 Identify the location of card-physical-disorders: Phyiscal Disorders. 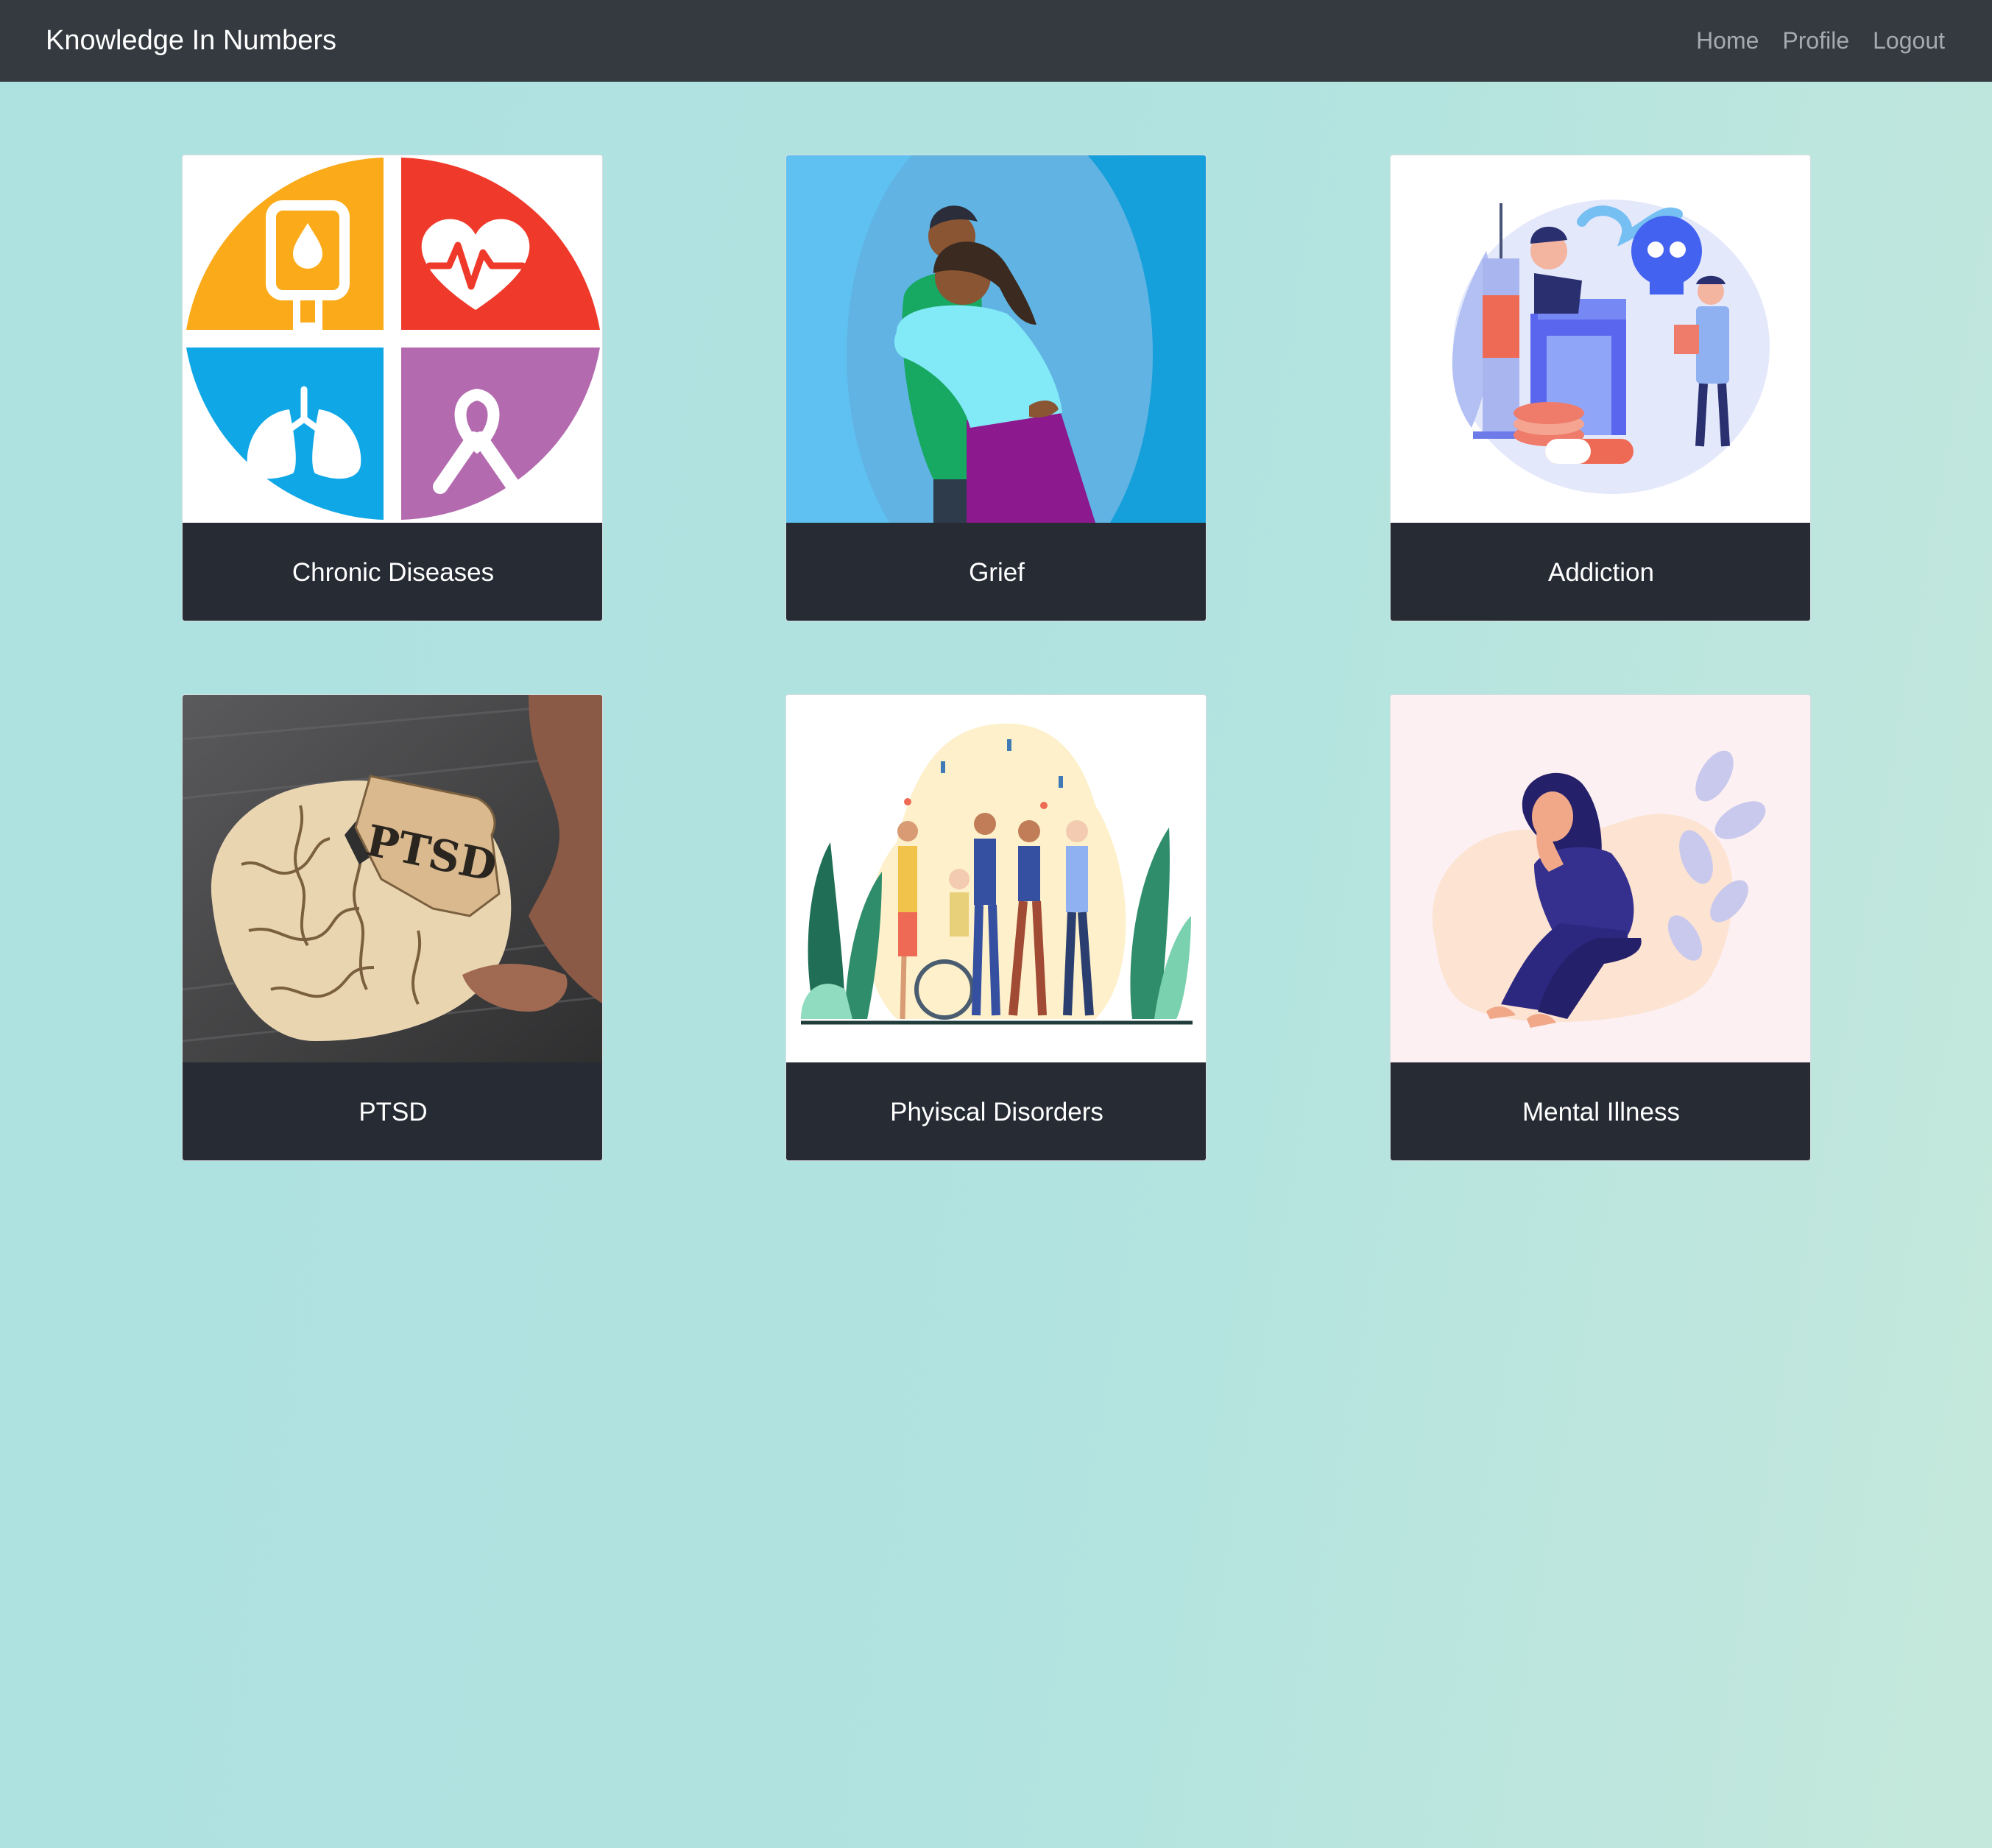
(996, 928).